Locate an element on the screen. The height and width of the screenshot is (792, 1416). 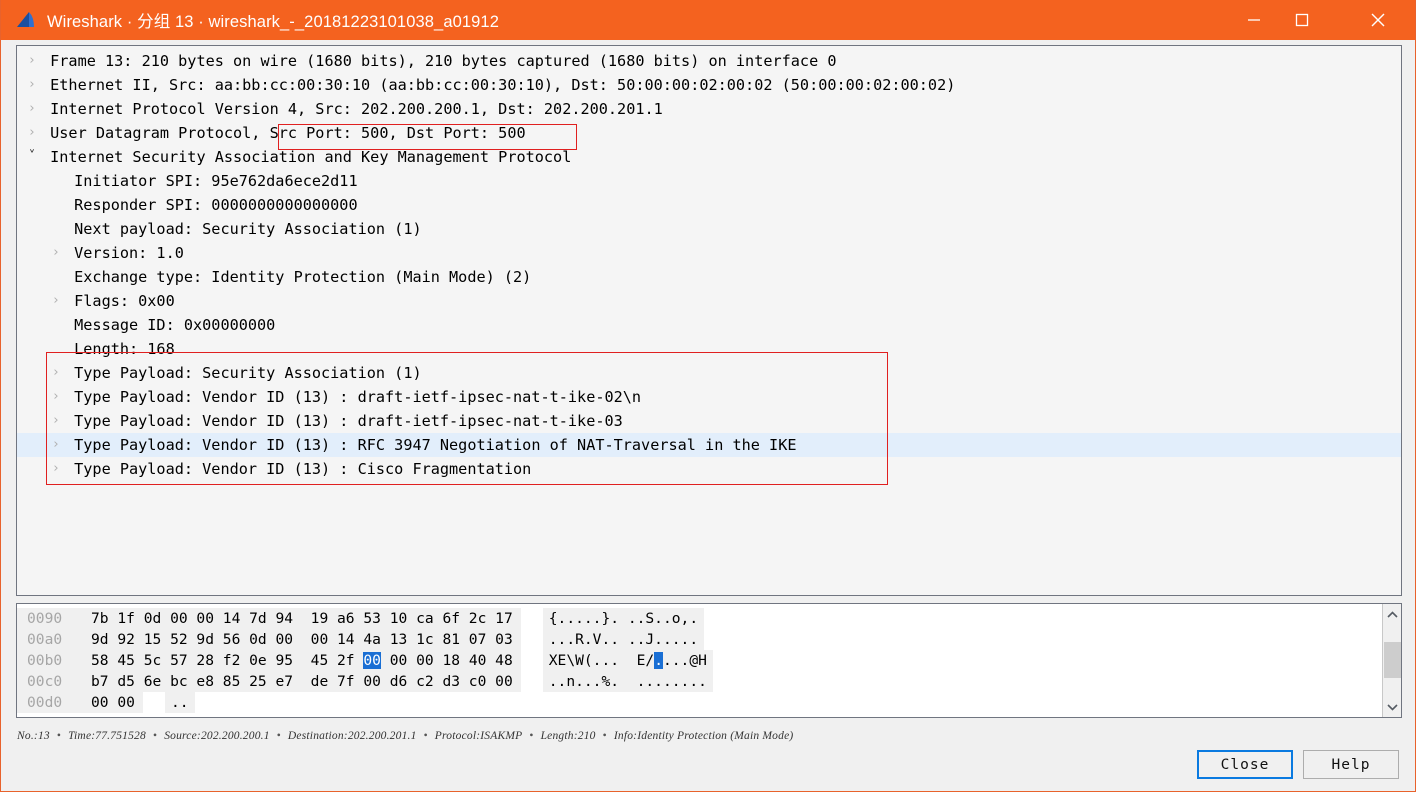
tree-row: Length: 168 is located at coordinates (709, 349).